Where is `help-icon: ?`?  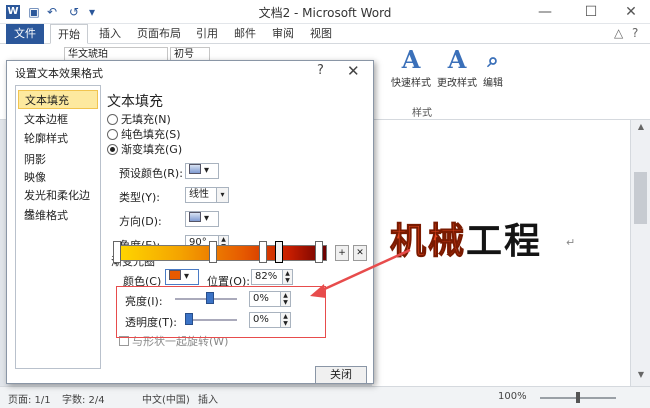
help-icon: ? is located at coordinates (635, 33).